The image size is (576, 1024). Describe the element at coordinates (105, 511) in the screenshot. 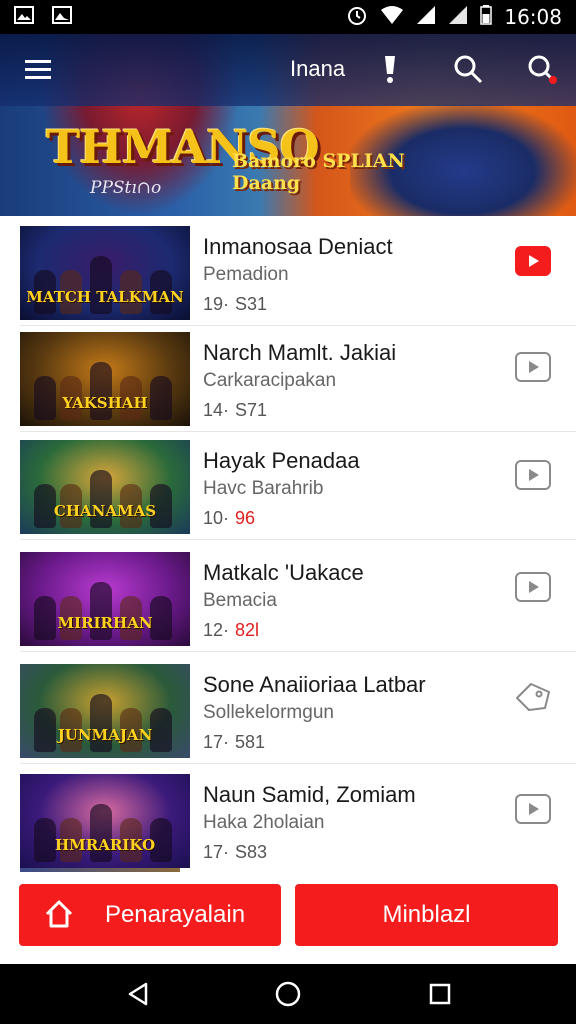

I see `thumbnail-title-art: CHANAMAS` at that location.